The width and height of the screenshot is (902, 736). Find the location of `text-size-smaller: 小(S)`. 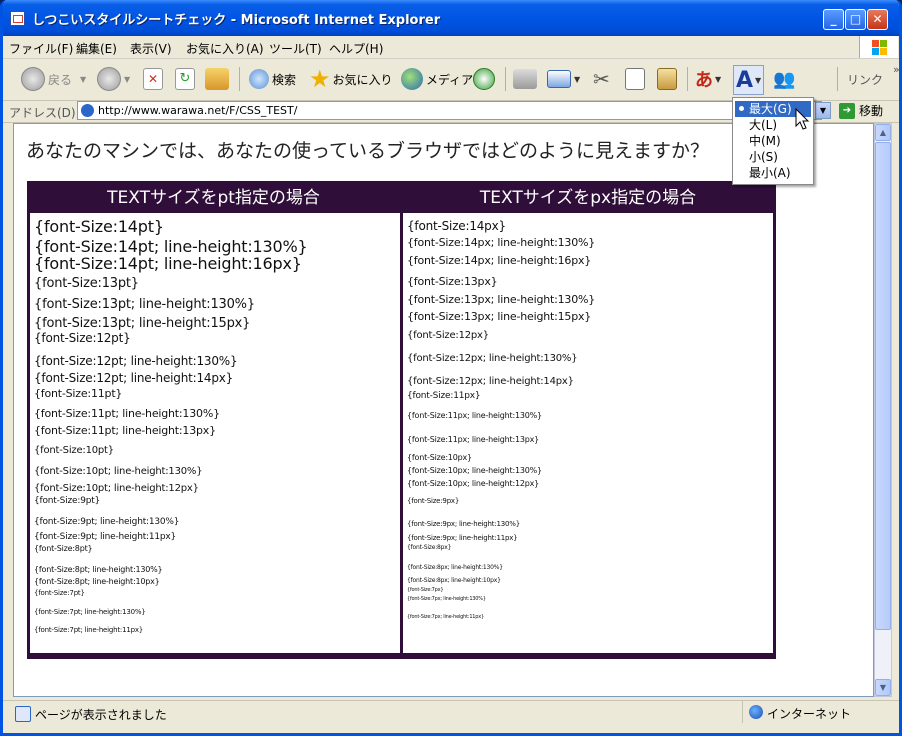

text-size-smaller: 小(S) is located at coordinates (773, 157).